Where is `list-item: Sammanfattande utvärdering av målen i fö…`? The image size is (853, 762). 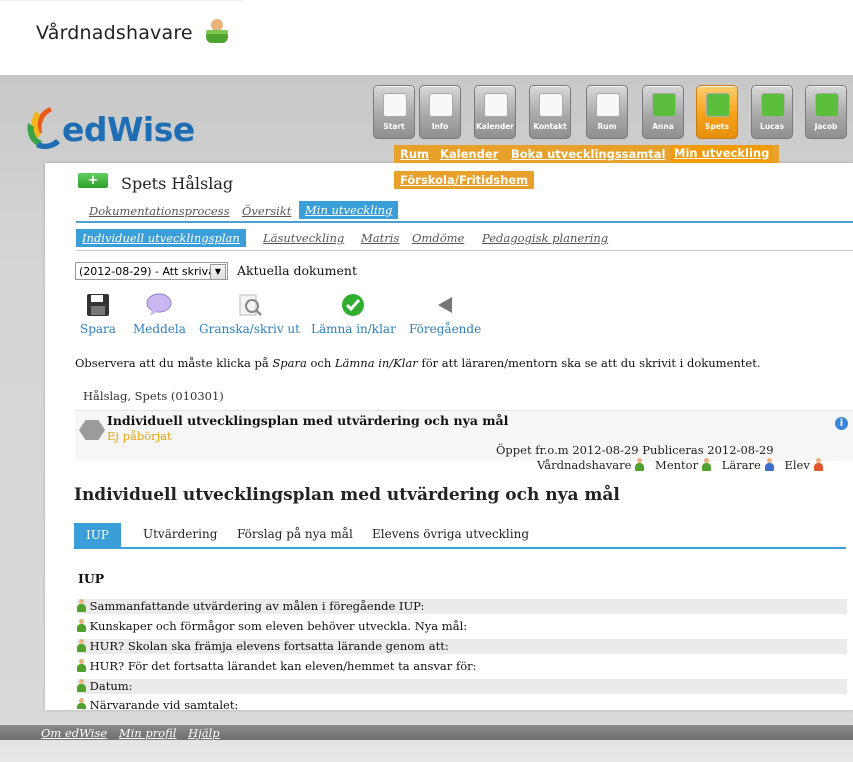
list-item: Sammanfattande utvärdering av målen i fö… is located at coordinates (462, 606).